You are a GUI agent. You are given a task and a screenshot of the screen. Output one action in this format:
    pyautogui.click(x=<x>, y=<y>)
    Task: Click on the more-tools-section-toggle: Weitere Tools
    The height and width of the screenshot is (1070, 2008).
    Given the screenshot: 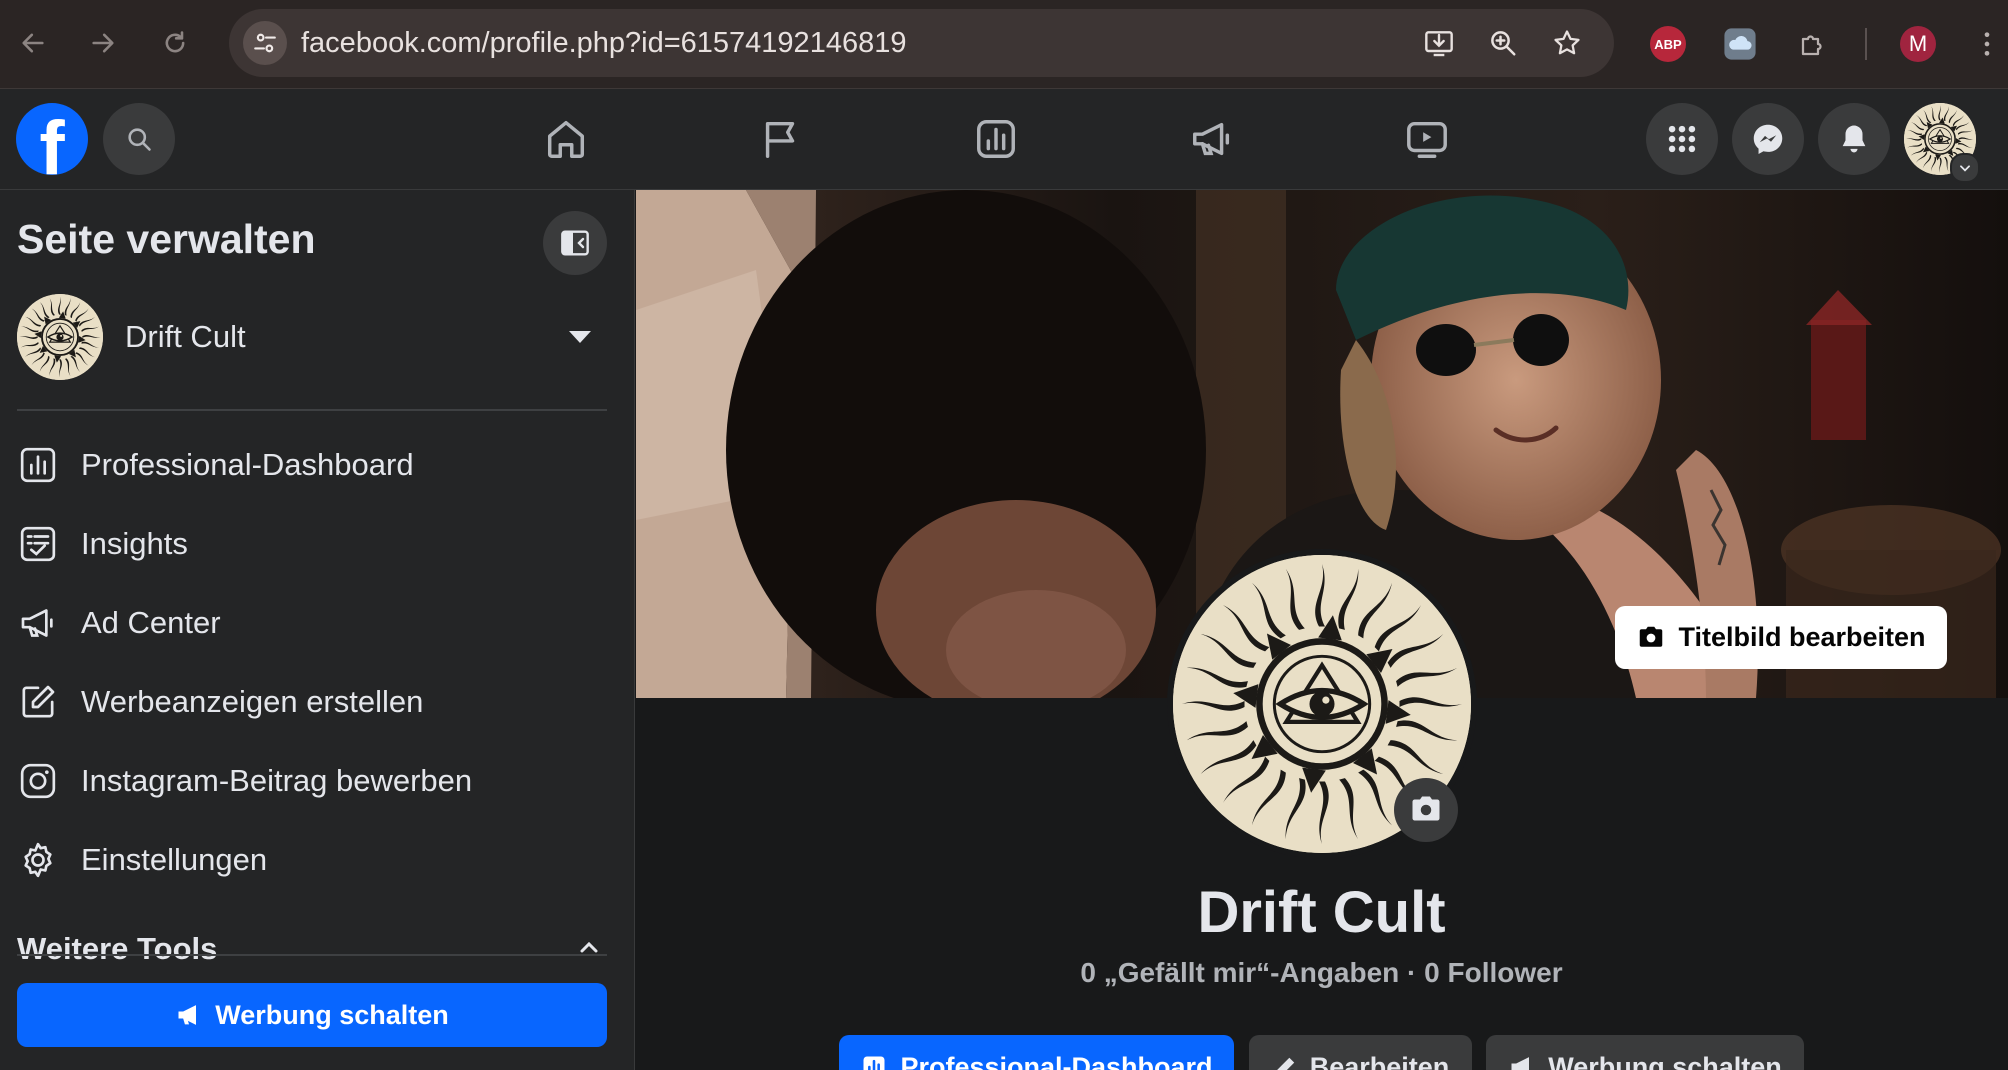 What is the action you would take?
    pyautogui.click(x=312, y=946)
    